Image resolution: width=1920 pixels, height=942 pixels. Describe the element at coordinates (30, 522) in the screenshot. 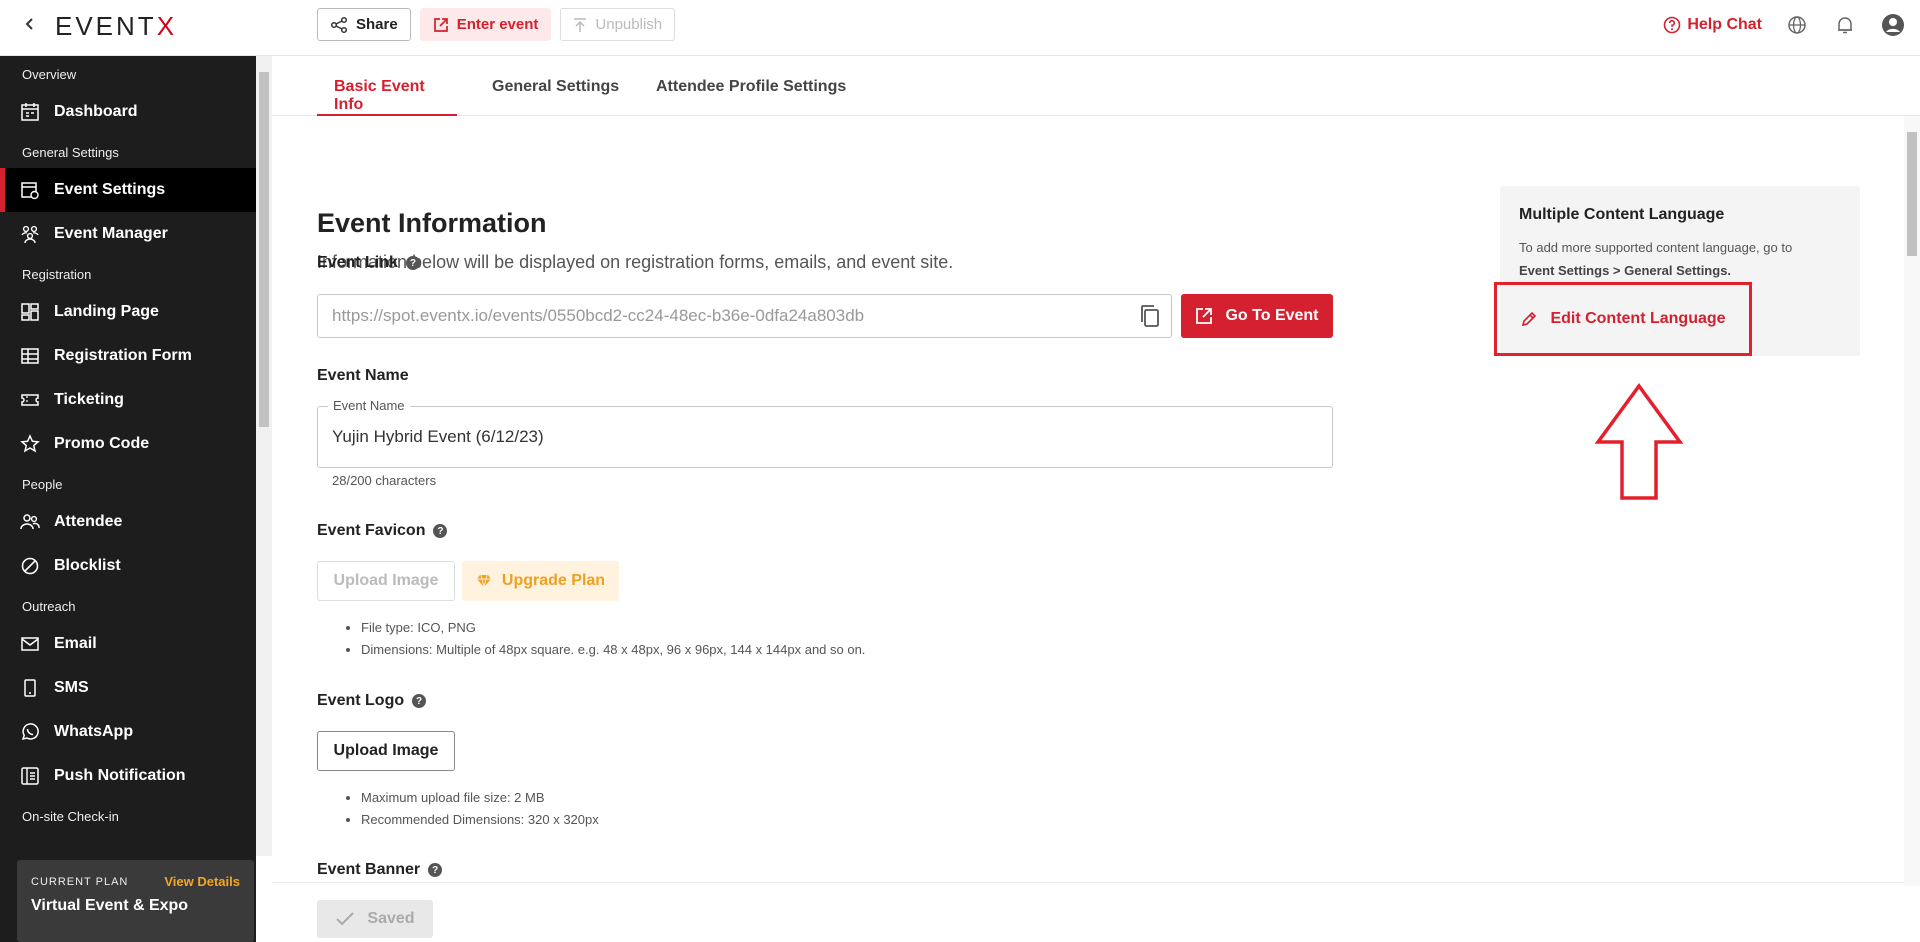

I see `people-icon` at that location.